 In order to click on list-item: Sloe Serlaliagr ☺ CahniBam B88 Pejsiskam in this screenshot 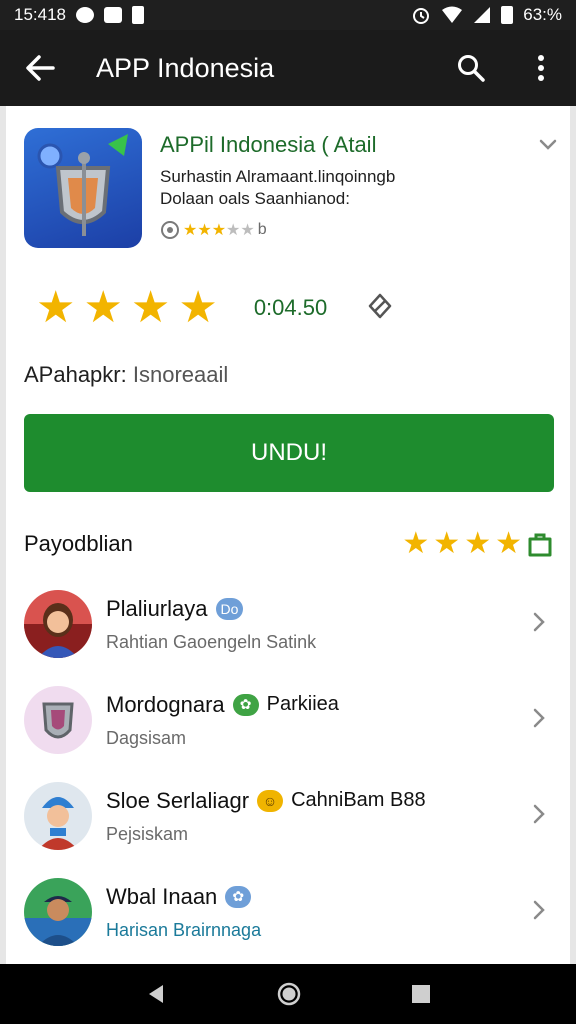, I will do `click(289, 816)`.